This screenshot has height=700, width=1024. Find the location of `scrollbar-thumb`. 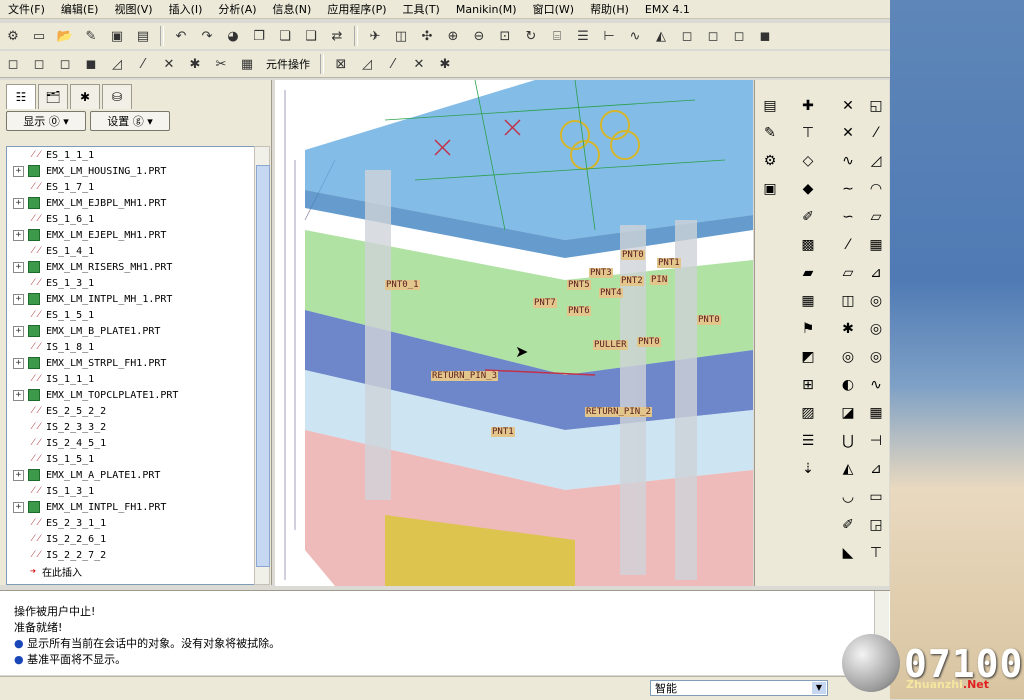

scrollbar-thumb is located at coordinates (263, 366).